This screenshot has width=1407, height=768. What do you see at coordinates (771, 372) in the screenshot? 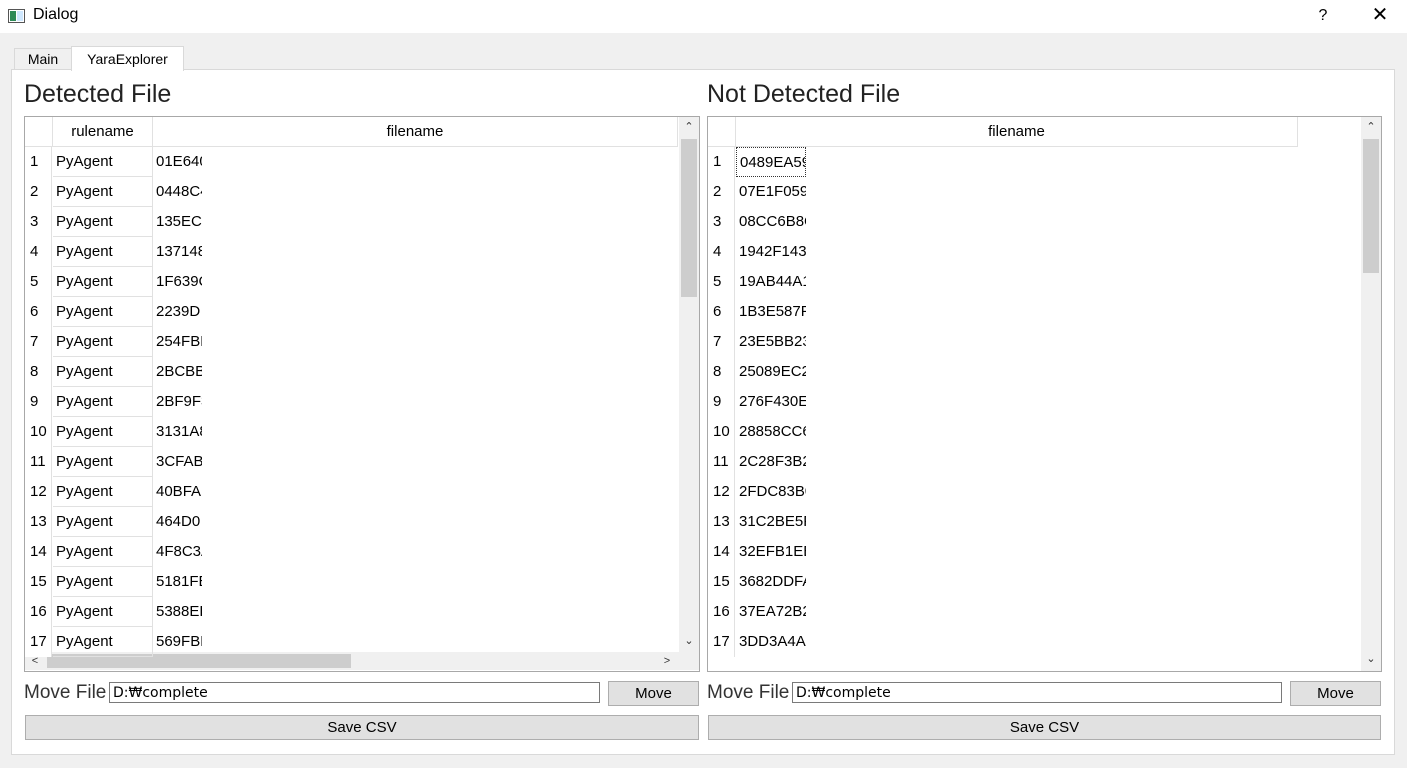
I see `filename-cell: 25089EC2` at bounding box center [771, 372].